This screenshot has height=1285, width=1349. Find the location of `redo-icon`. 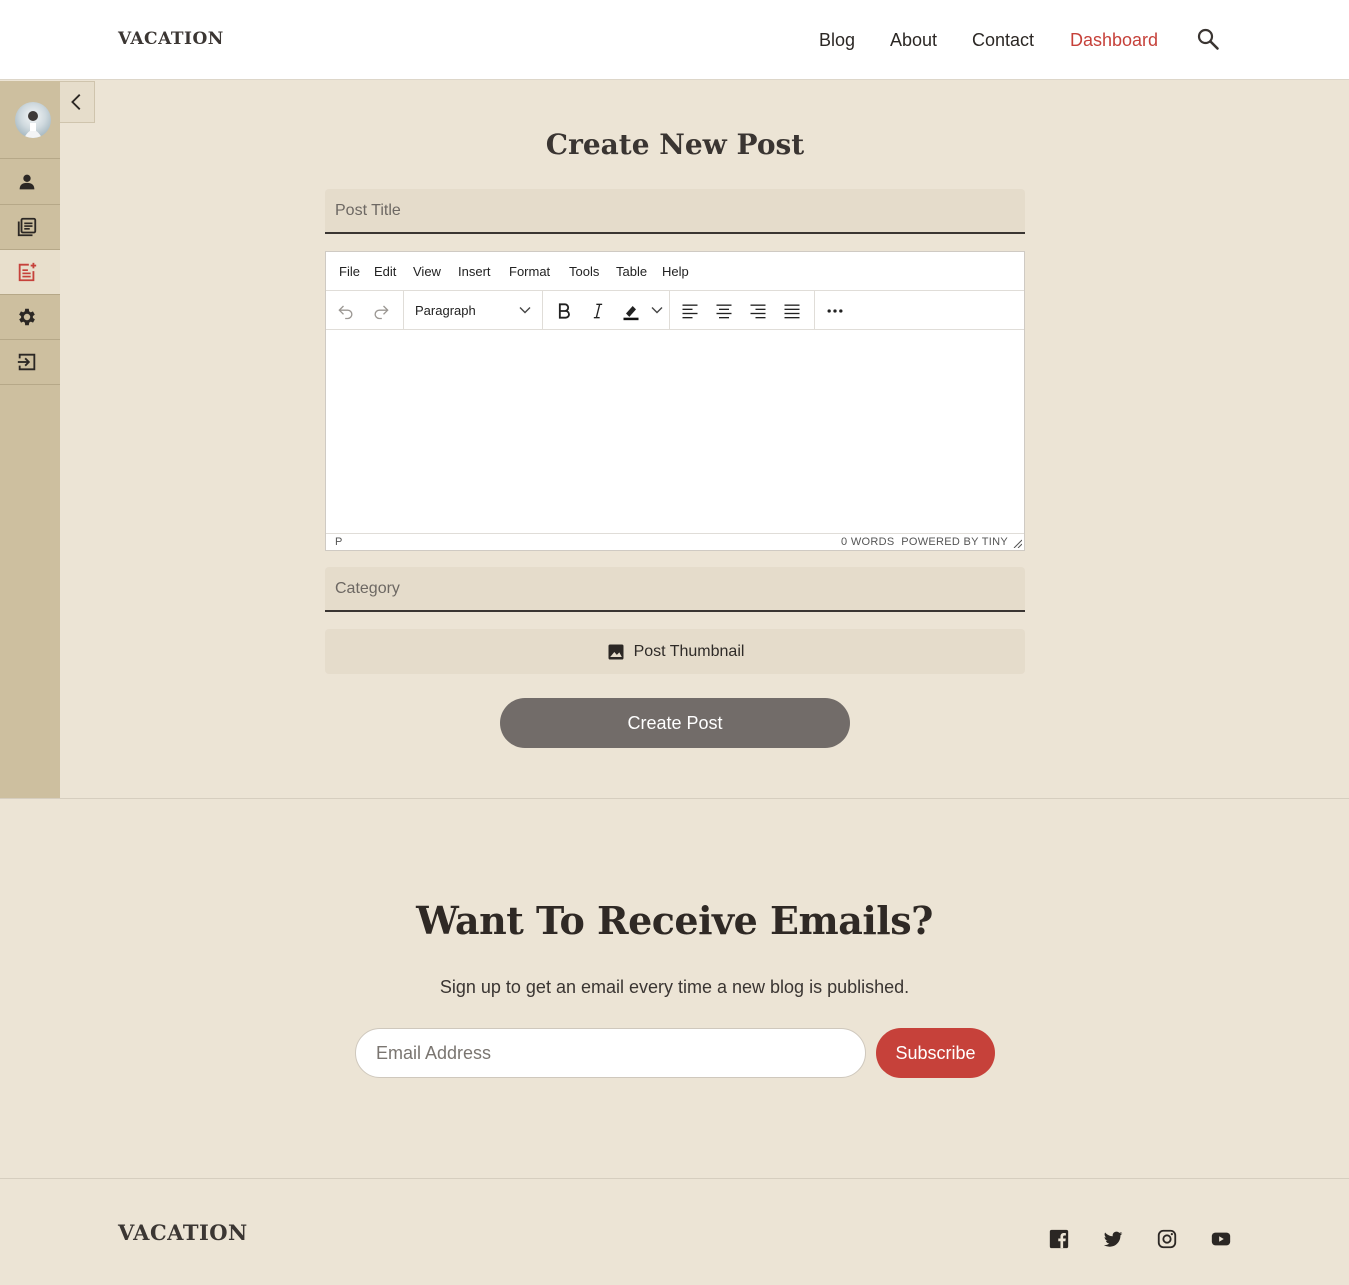

redo-icon is located at coordinates (381, 312).